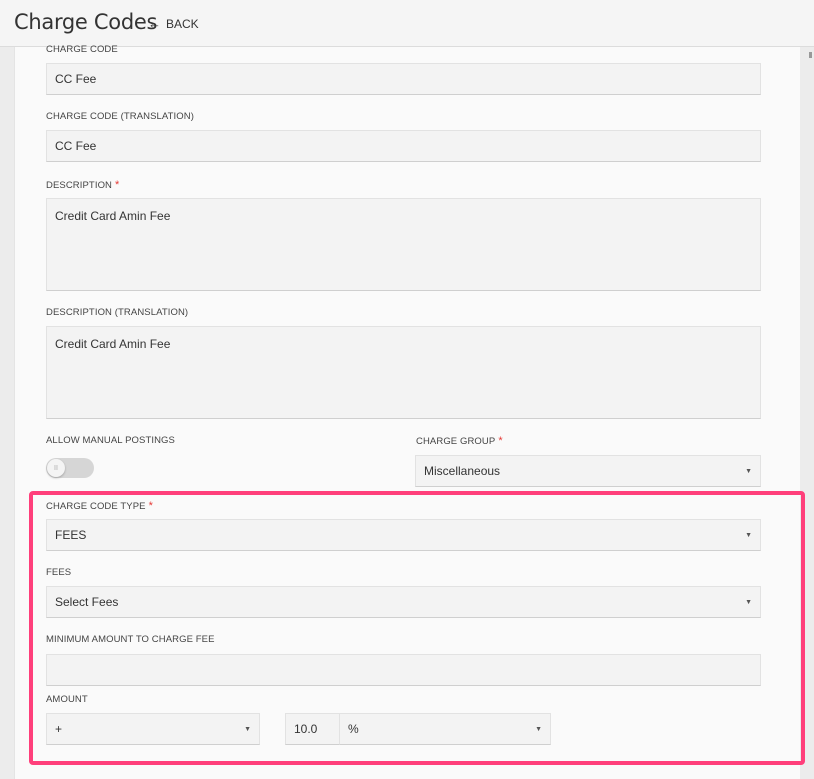 Image resolution: width=814 pixels, height=779 pixels. Describe the element at coordinates (110, 440) in the screenshot. I see `allow-manual-postings-label: ALLOW MANUAL POSTINGS` at that location.